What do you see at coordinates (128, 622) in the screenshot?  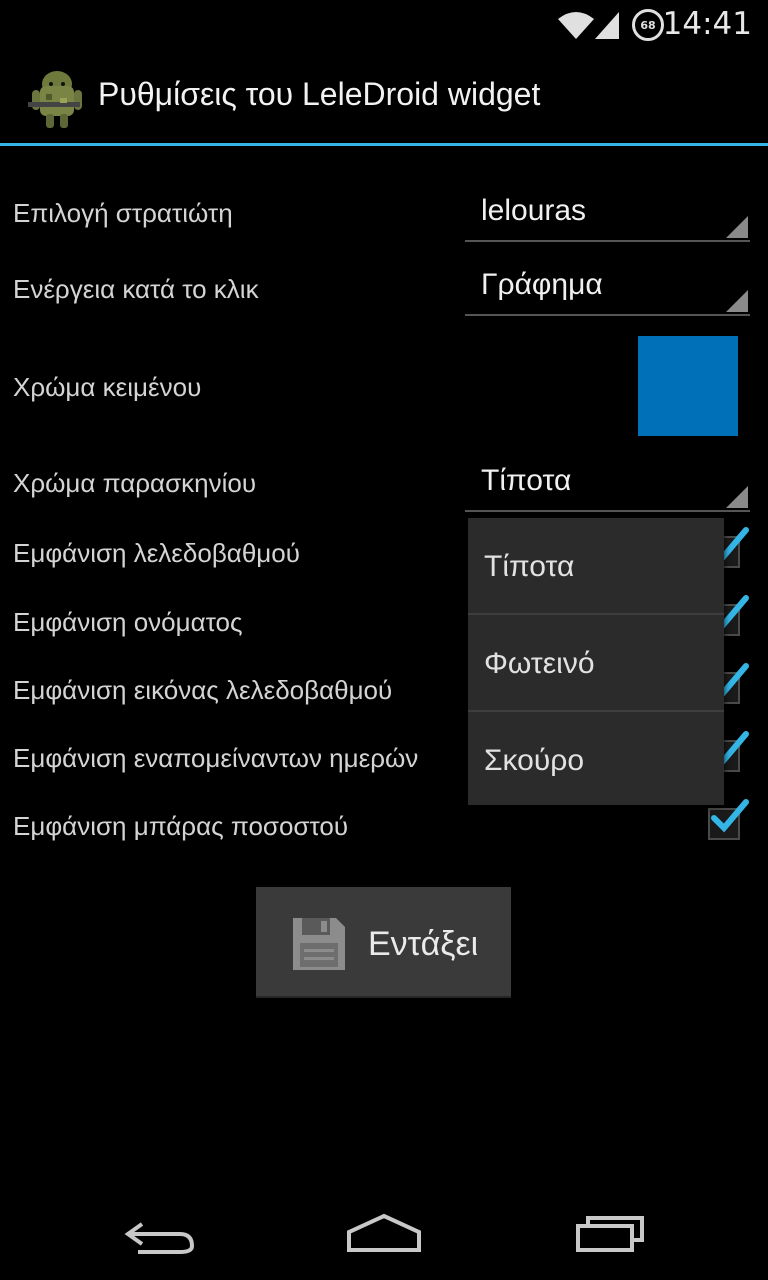 I see `show-name-label: Εμφάνιση ονόματος` at bounding box center [128, 622].